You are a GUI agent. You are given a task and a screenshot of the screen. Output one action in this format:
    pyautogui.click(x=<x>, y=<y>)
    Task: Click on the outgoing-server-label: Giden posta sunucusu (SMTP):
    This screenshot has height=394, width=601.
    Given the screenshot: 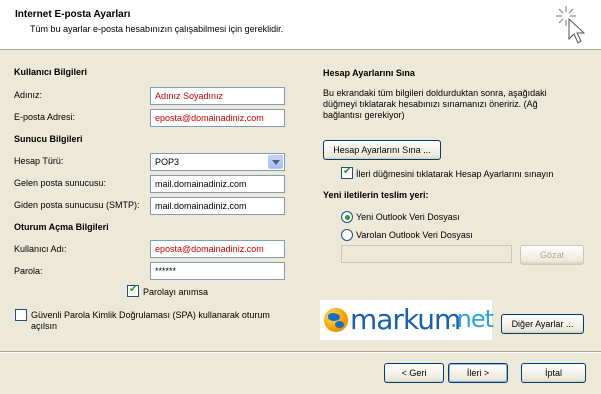 What is the action you would take?
    pyautogui.click(x=77, y=205)
    